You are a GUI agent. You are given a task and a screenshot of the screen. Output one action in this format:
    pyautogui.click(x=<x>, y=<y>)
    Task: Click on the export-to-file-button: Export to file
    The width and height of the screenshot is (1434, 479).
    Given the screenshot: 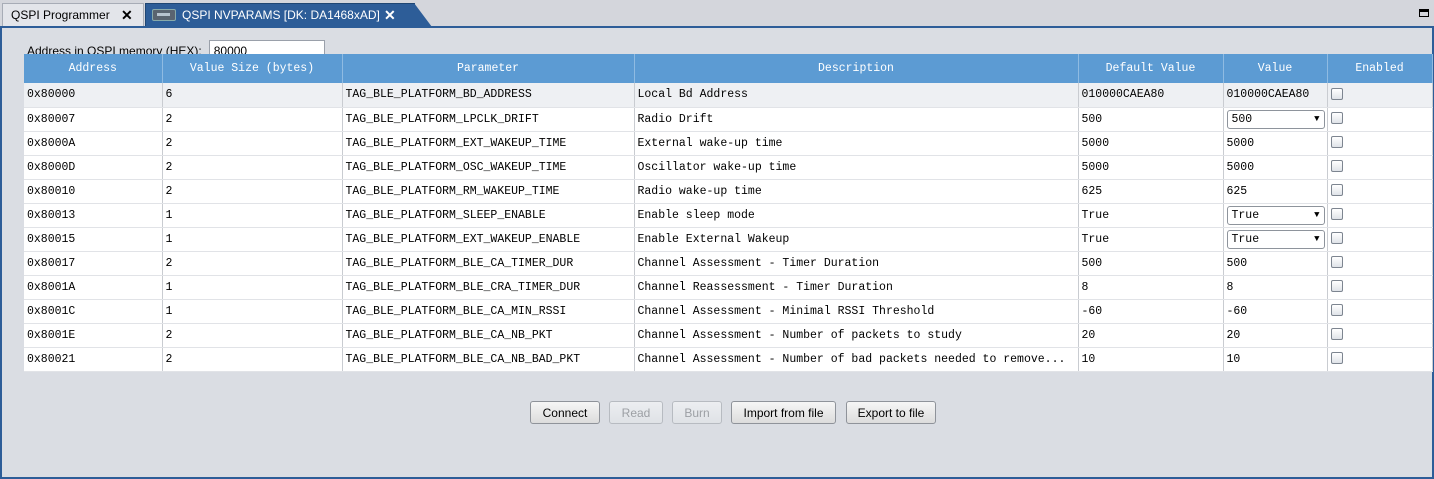 What is the action you would take?
    pyautogui.click(x=891, y=412)
    